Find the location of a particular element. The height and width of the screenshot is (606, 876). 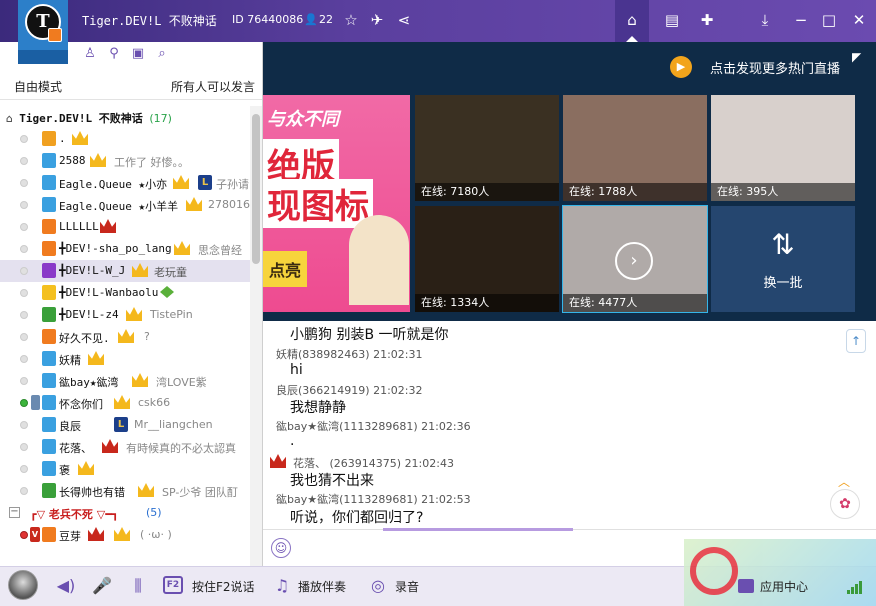

list-item: 谹bay★谹湾 湾LOVE紫 is located at coordinates (125, 381).